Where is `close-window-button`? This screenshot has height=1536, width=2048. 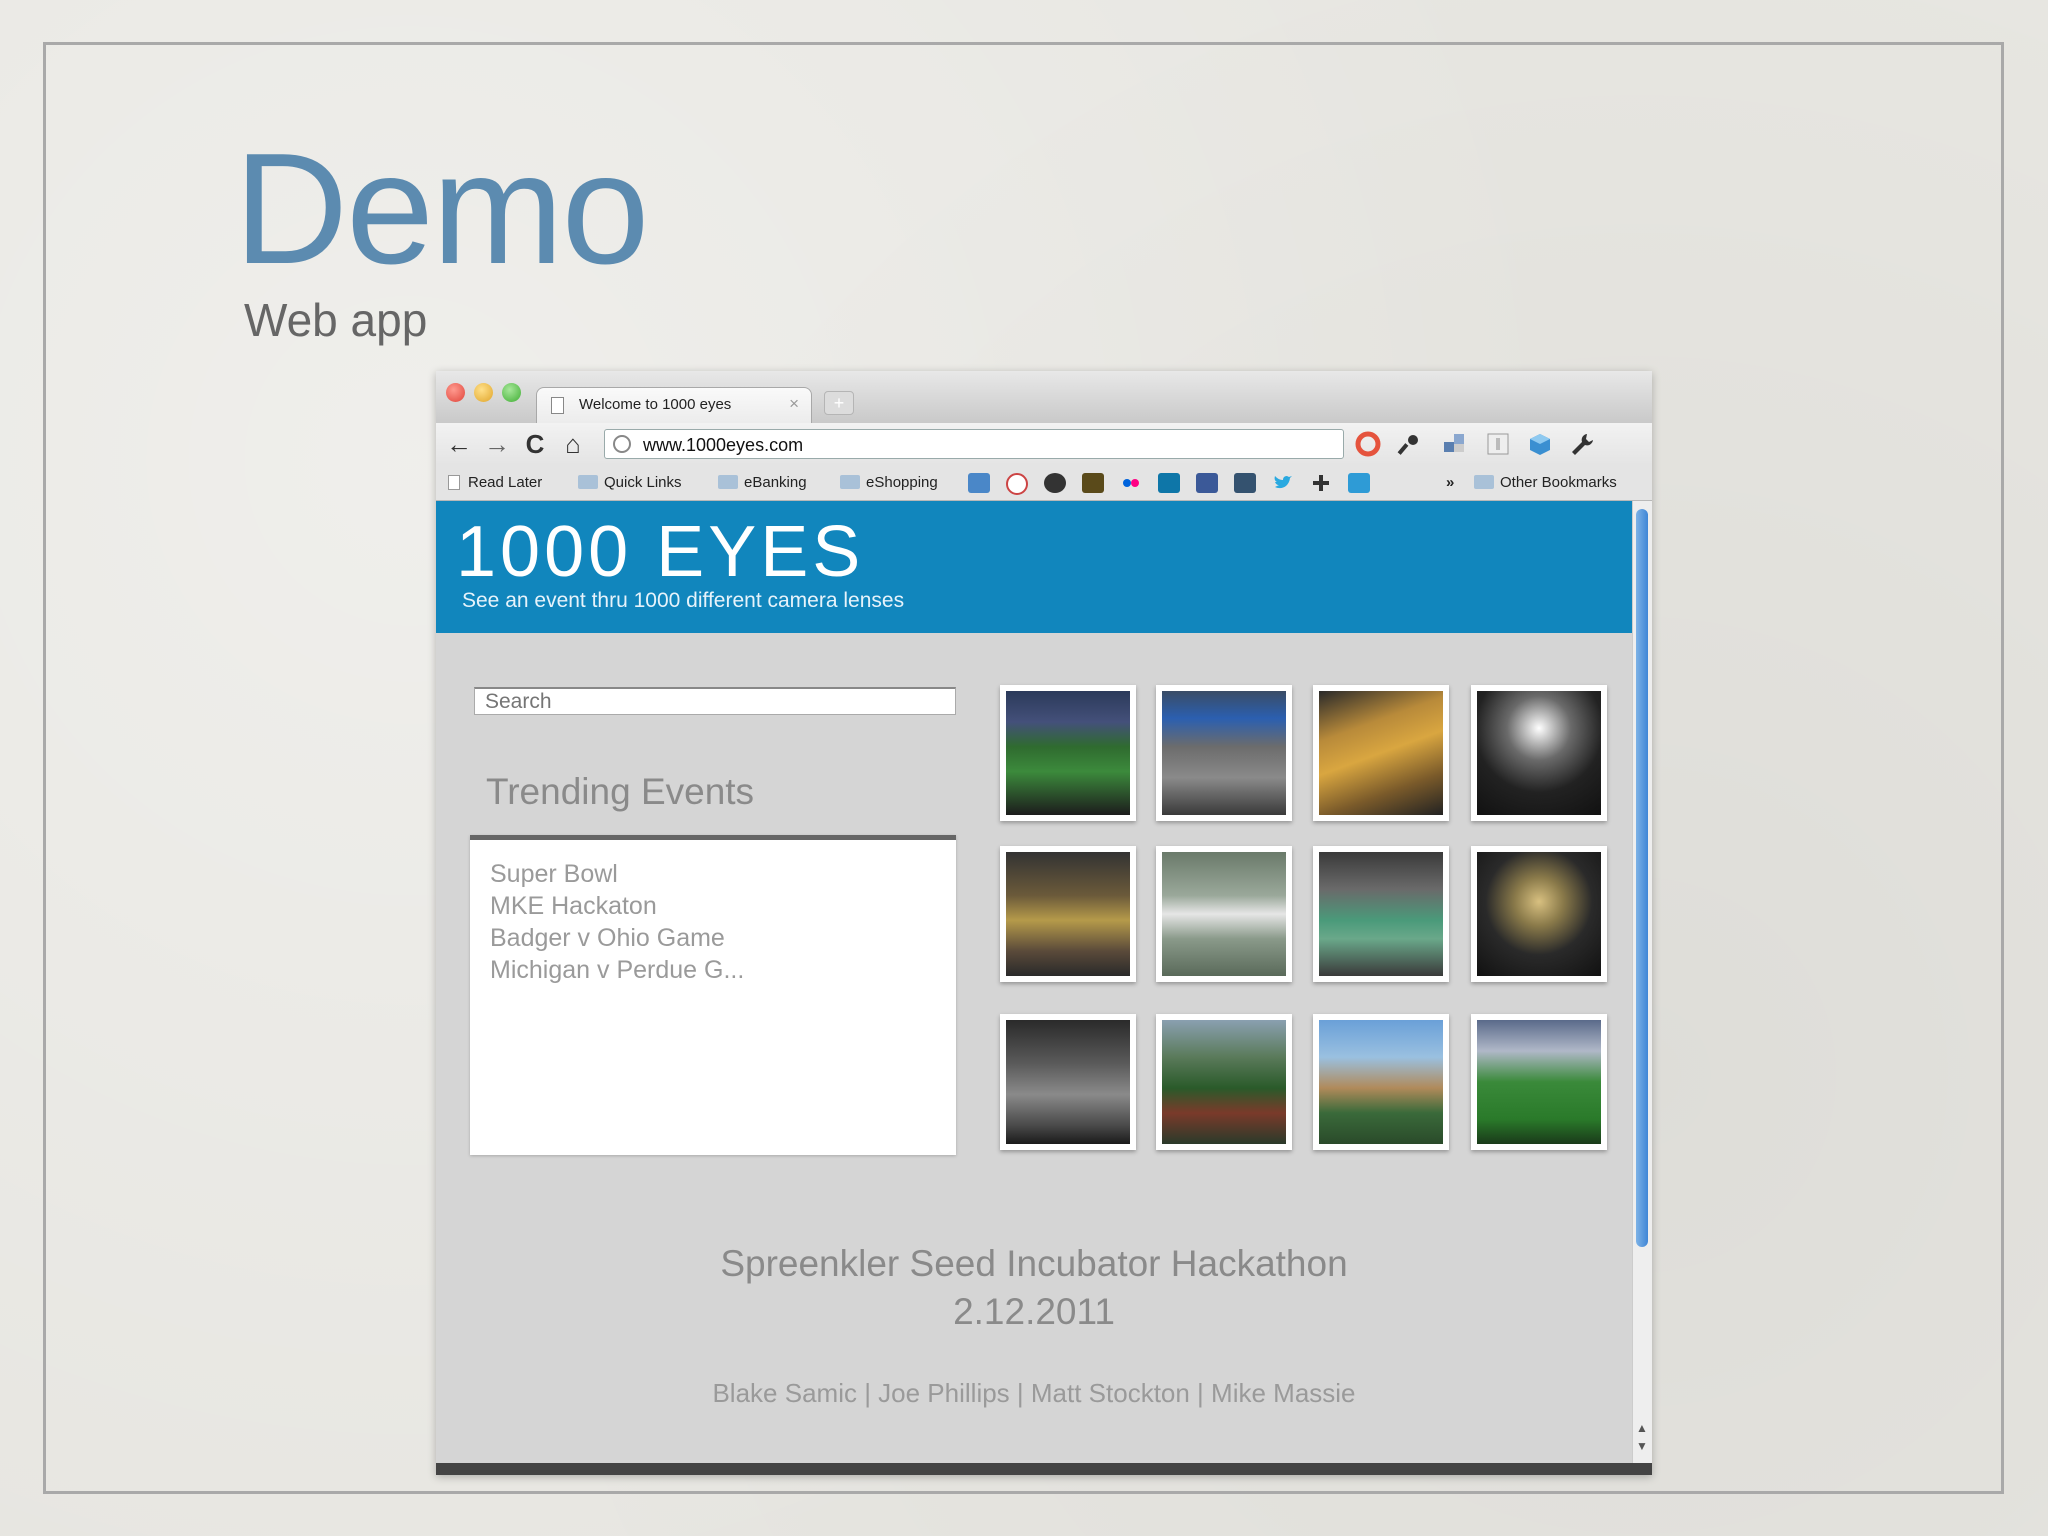 close-window-button is located at coordinates (455, 392).